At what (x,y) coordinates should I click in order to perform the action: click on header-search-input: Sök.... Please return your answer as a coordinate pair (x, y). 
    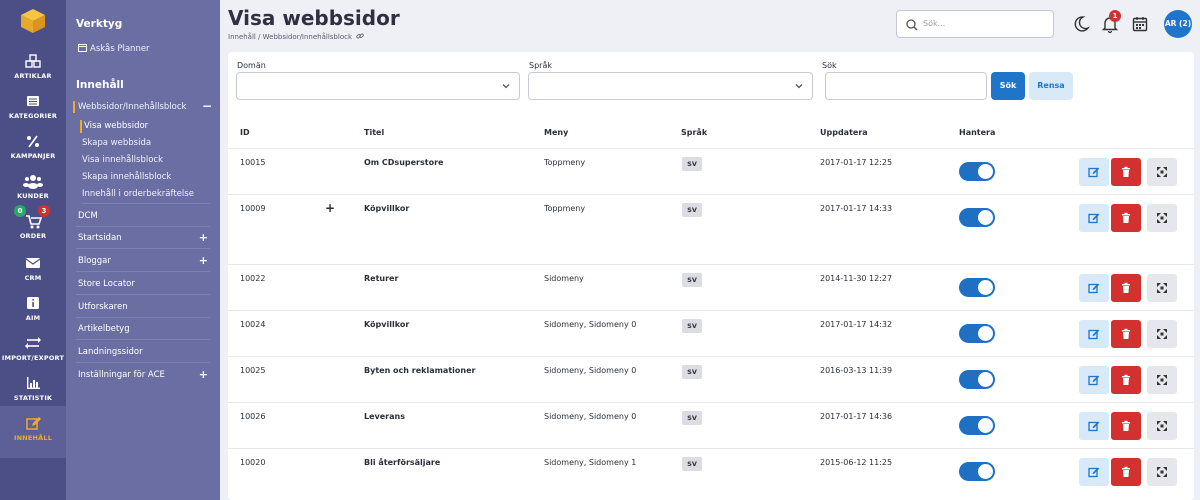
    Looking at the image, I should click on (975, 24).